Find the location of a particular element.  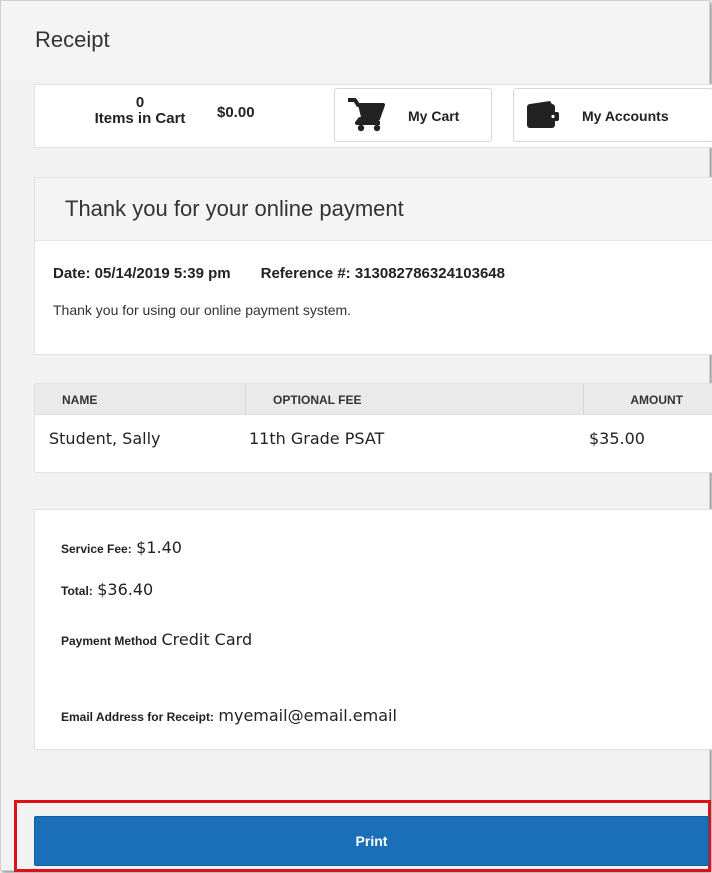

my-accounts-button: My Accounts is located at coordinates (612, 115).